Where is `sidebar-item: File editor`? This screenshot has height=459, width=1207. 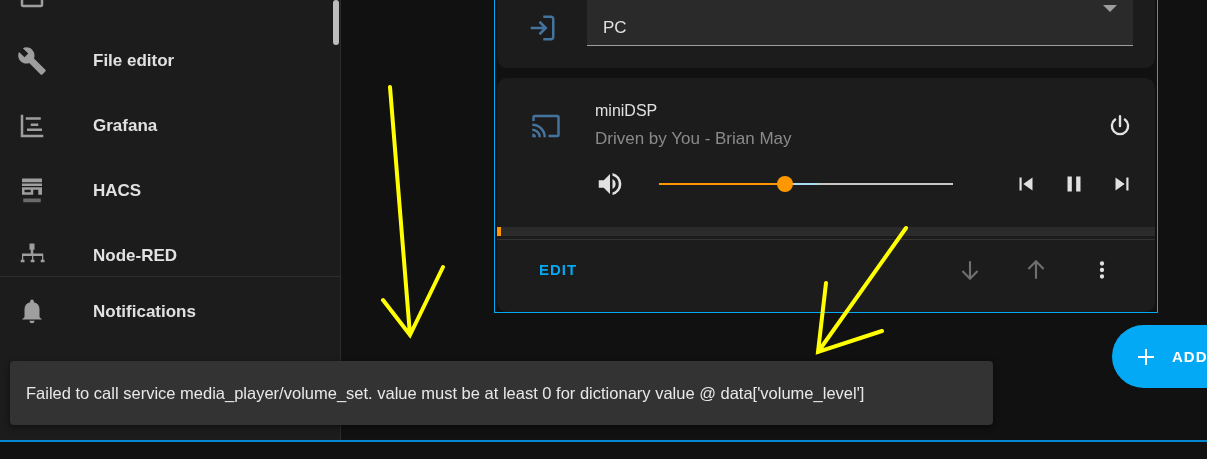
sidebar-item: File editor is located at coordinates (170, 60).